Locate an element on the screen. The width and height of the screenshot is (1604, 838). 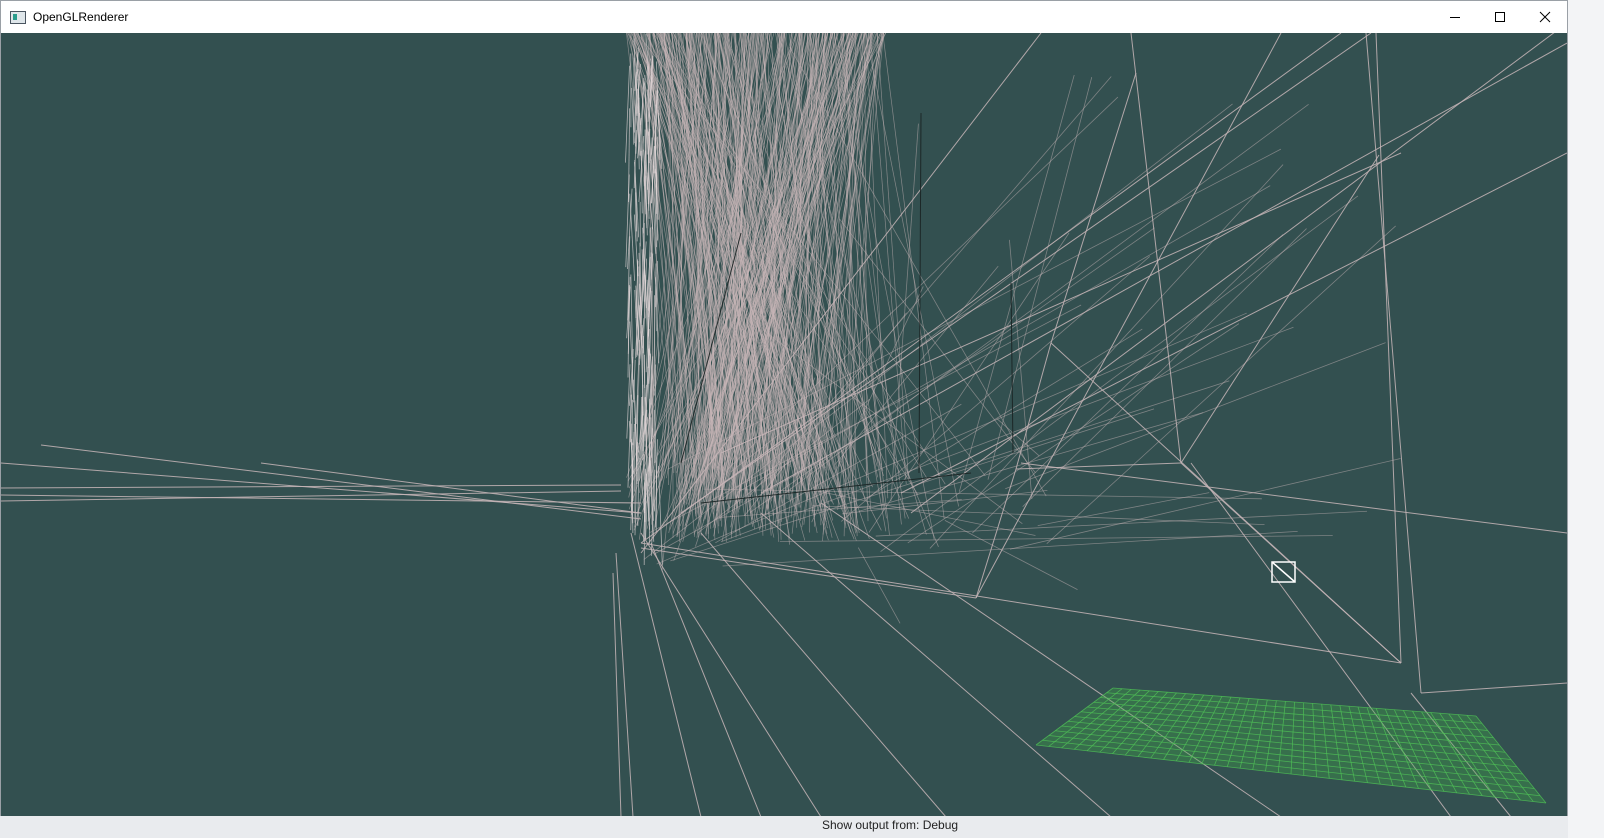
output-source-label: Show output from: Debug is located at coordinates (890, 825).